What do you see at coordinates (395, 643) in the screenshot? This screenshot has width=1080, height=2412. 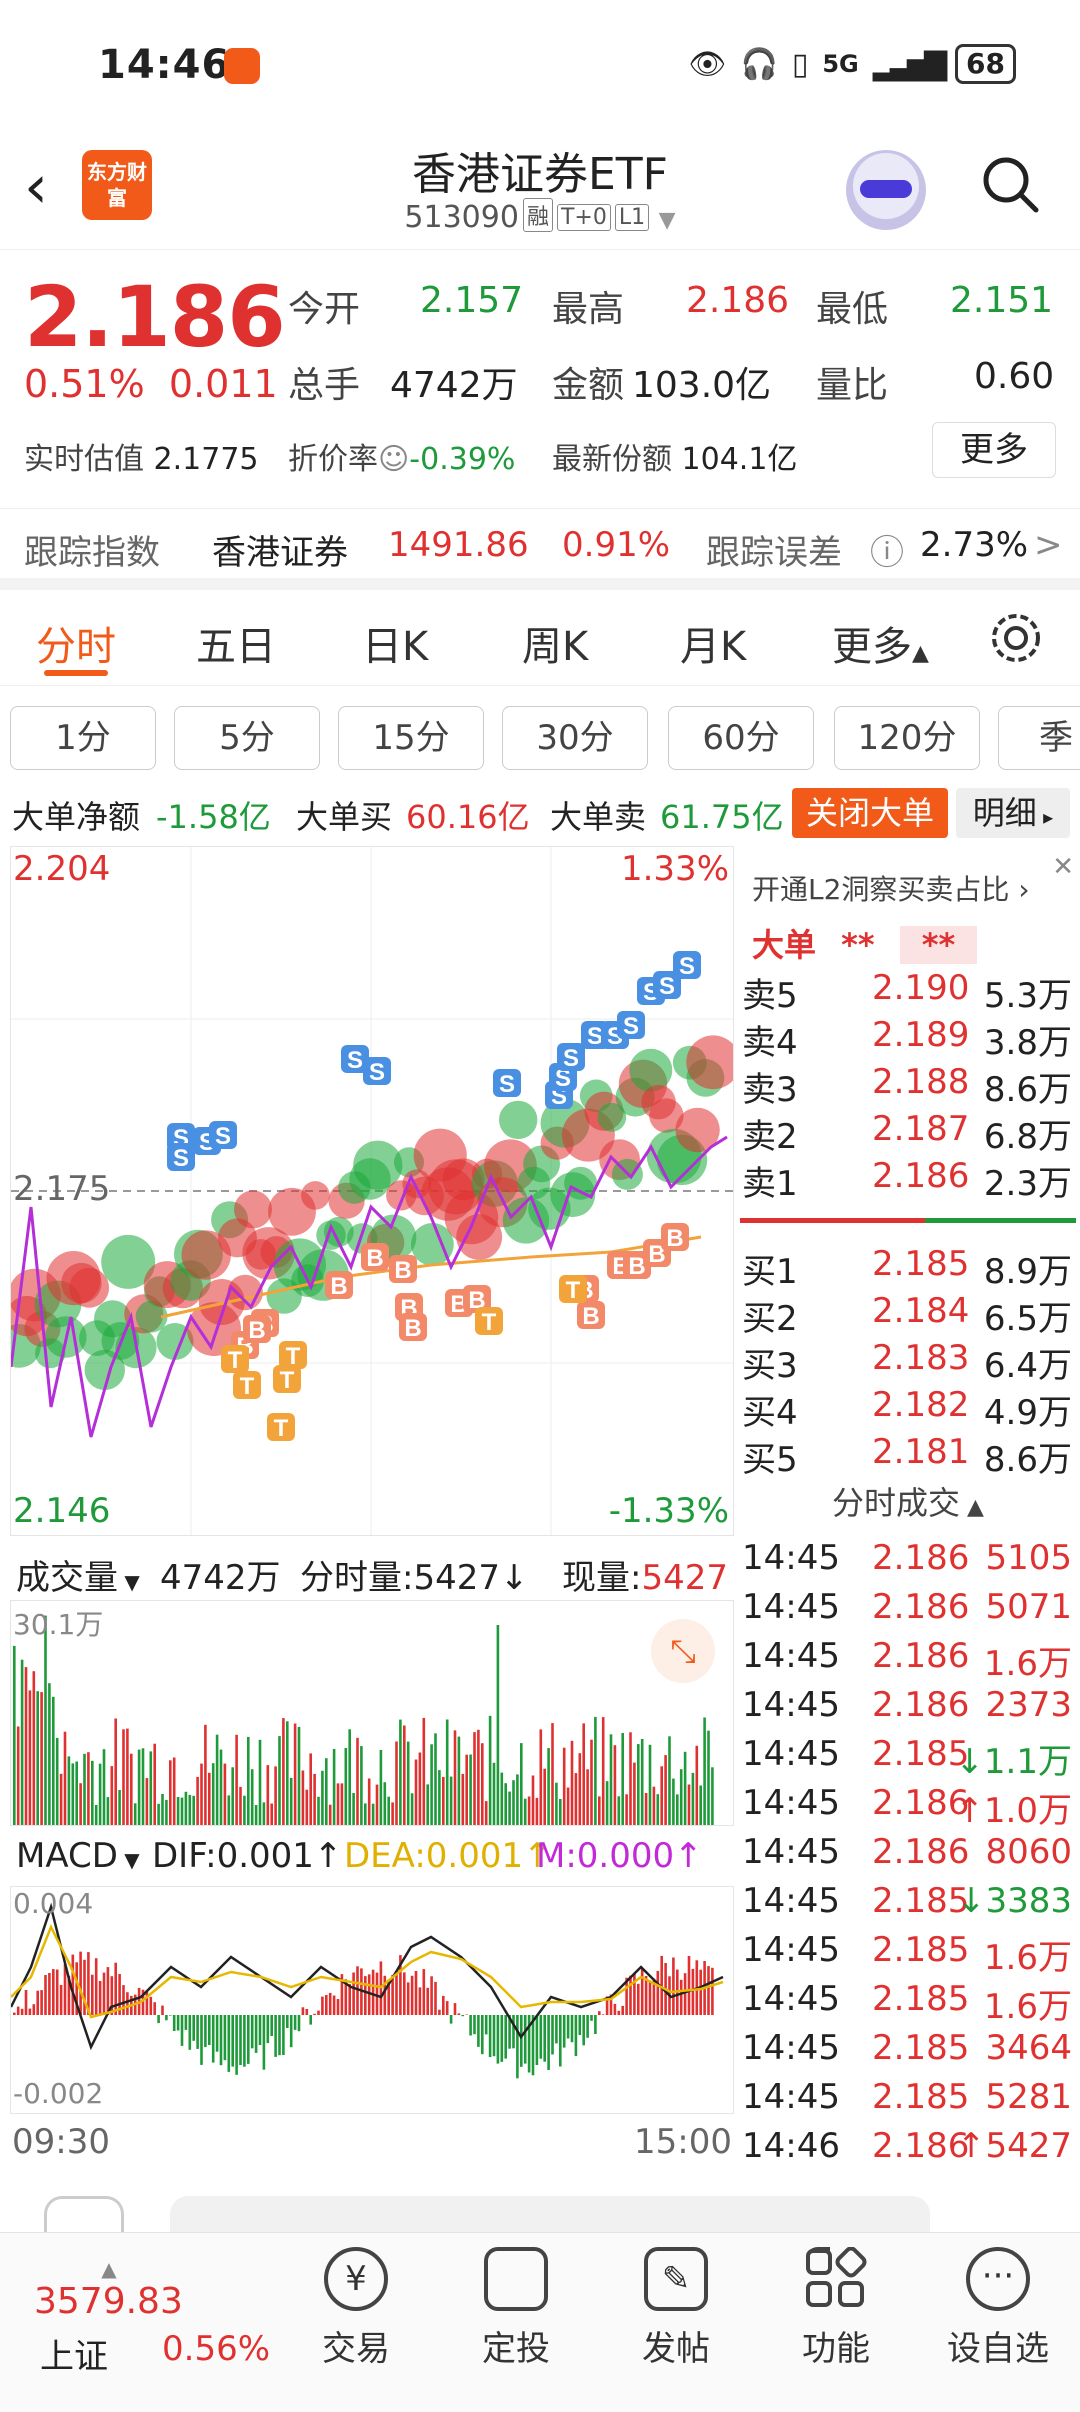 I see `tab-daily: 日K` at bounding box center [395, 643].